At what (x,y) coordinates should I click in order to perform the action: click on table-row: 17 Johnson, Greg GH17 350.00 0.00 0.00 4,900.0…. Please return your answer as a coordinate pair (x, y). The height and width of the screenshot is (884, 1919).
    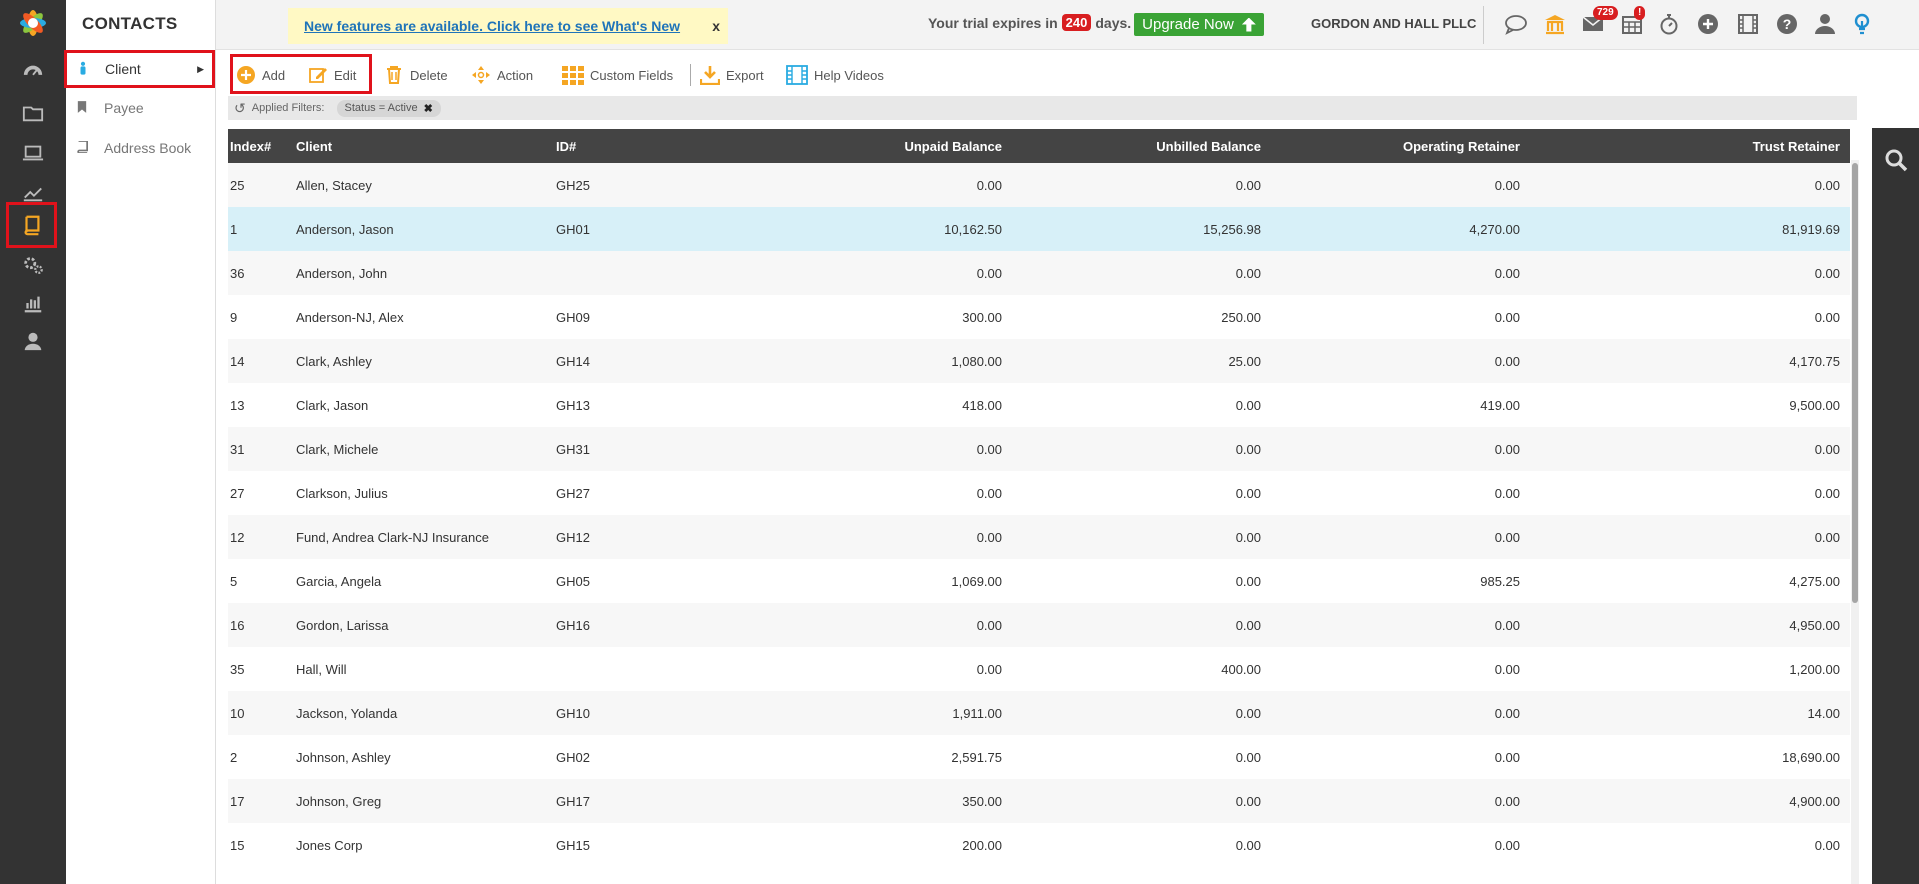
    Looking at the image, I should click on (1039, 801).